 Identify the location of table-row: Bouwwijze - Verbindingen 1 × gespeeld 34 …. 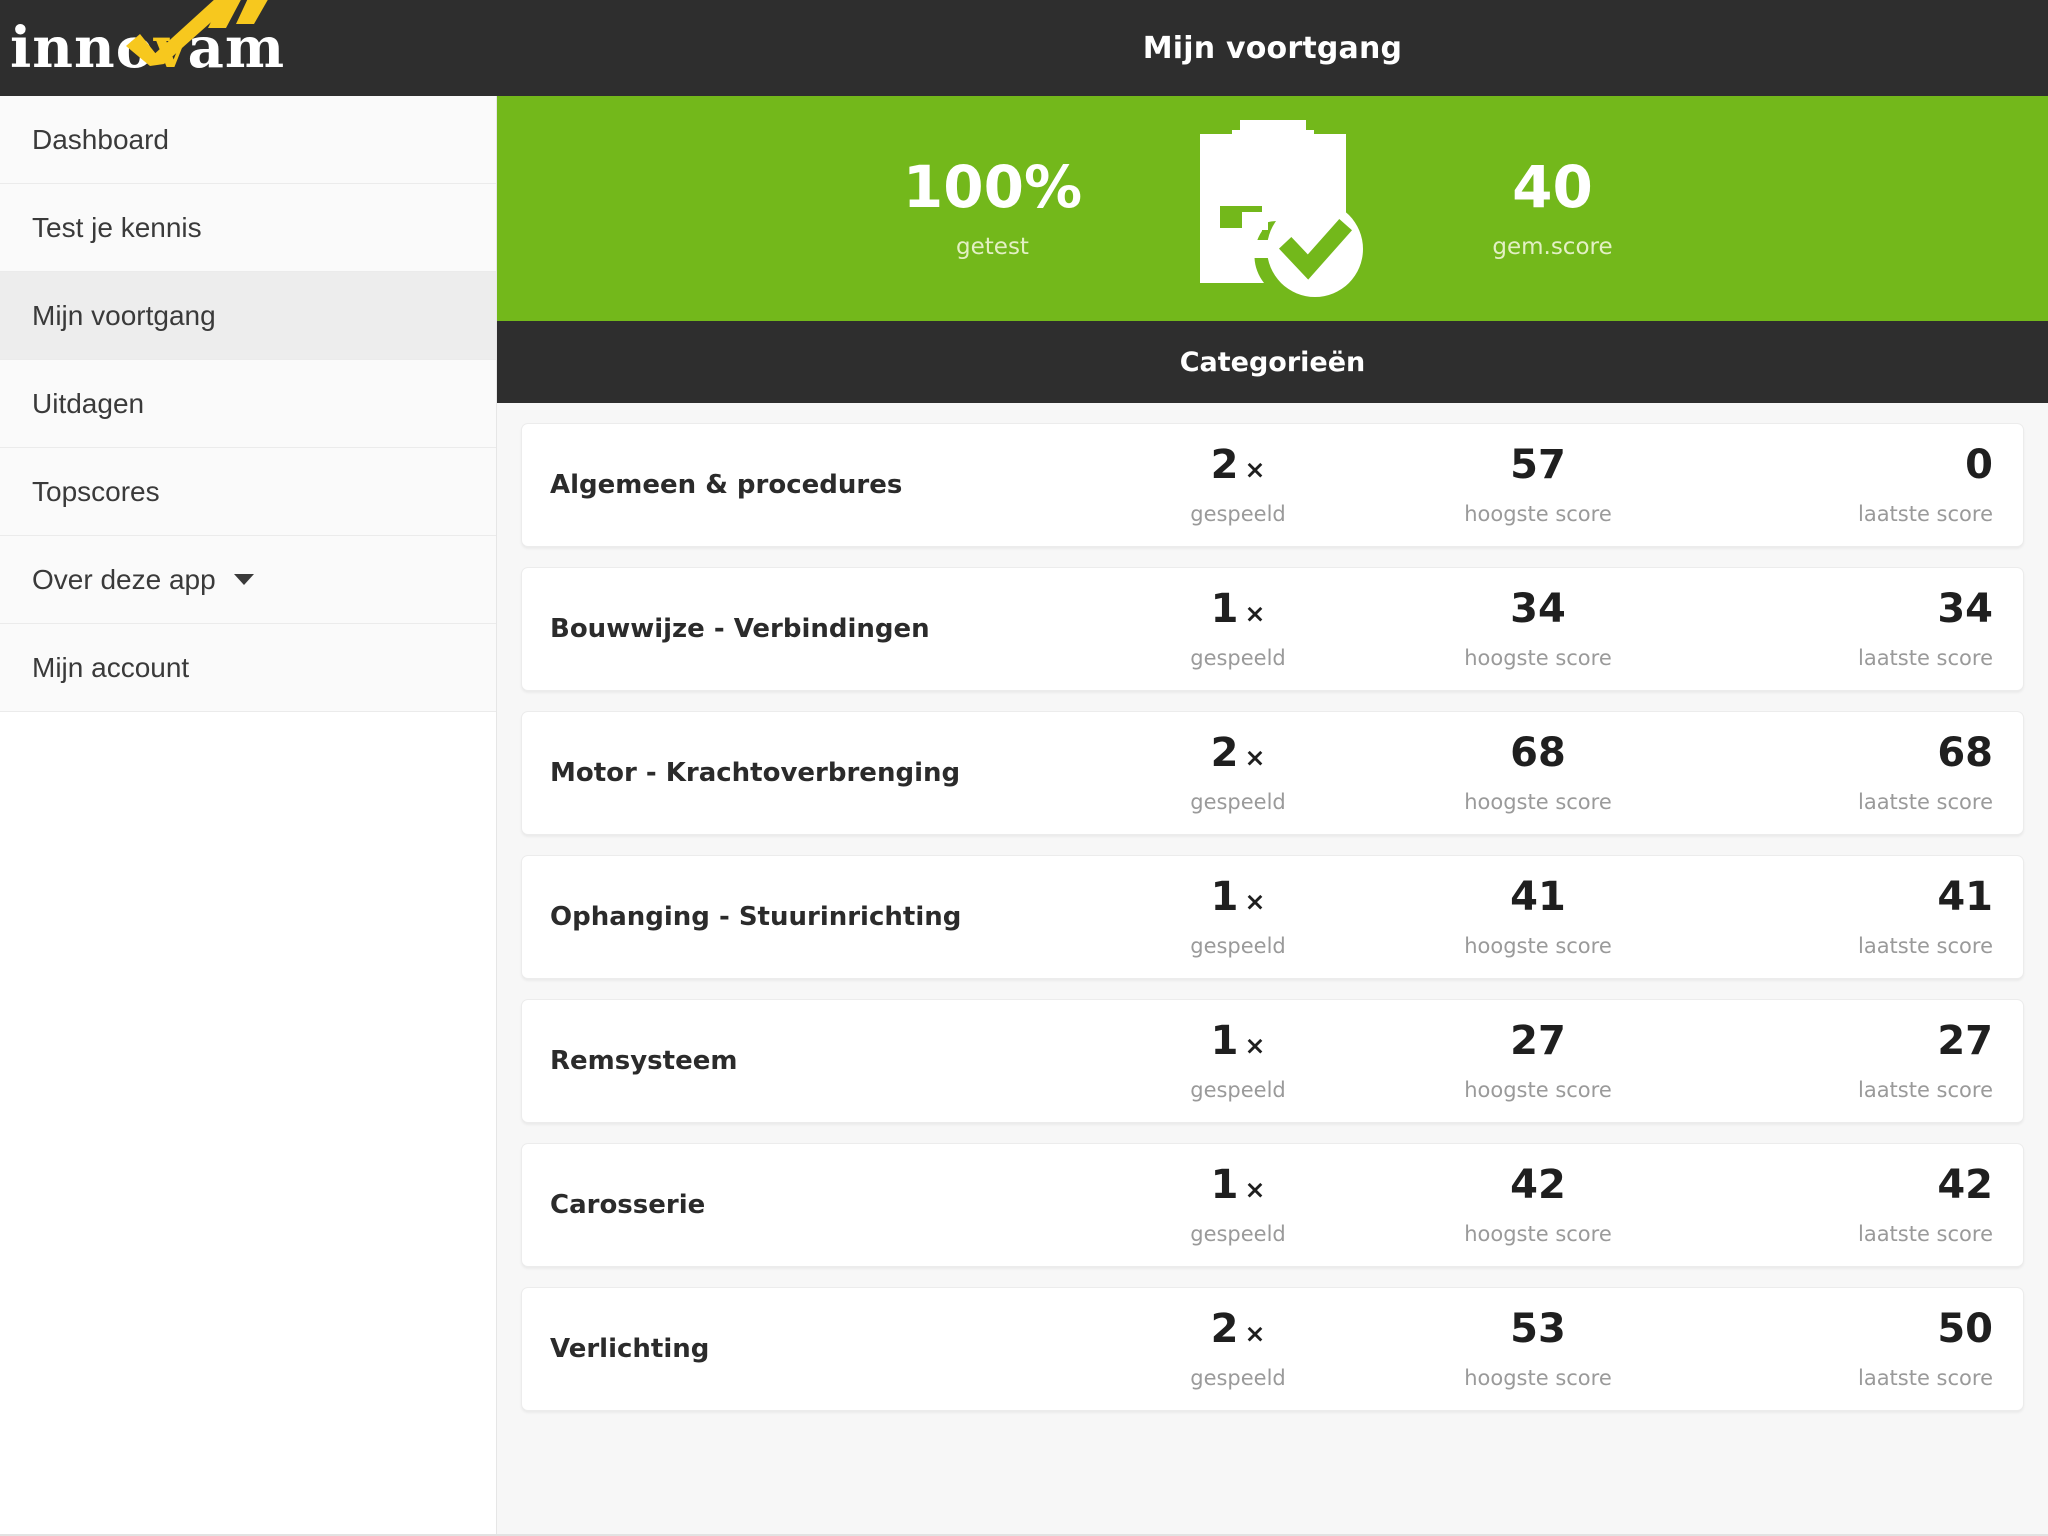
(1272, 629).